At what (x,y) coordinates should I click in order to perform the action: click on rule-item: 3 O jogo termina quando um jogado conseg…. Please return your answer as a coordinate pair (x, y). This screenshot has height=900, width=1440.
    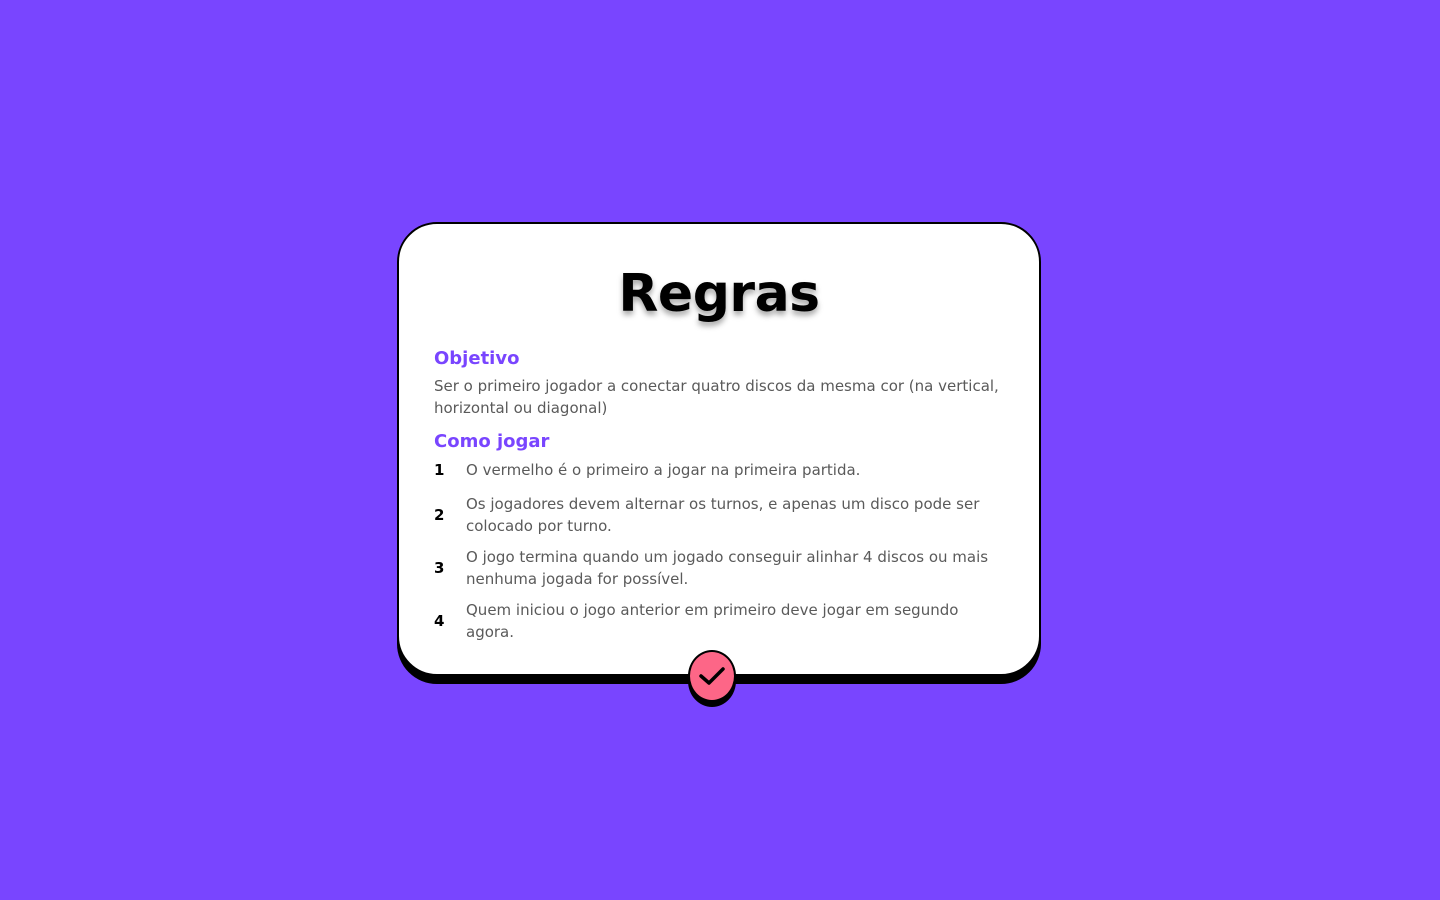
    Looking at the image, I should click on (721, 568).